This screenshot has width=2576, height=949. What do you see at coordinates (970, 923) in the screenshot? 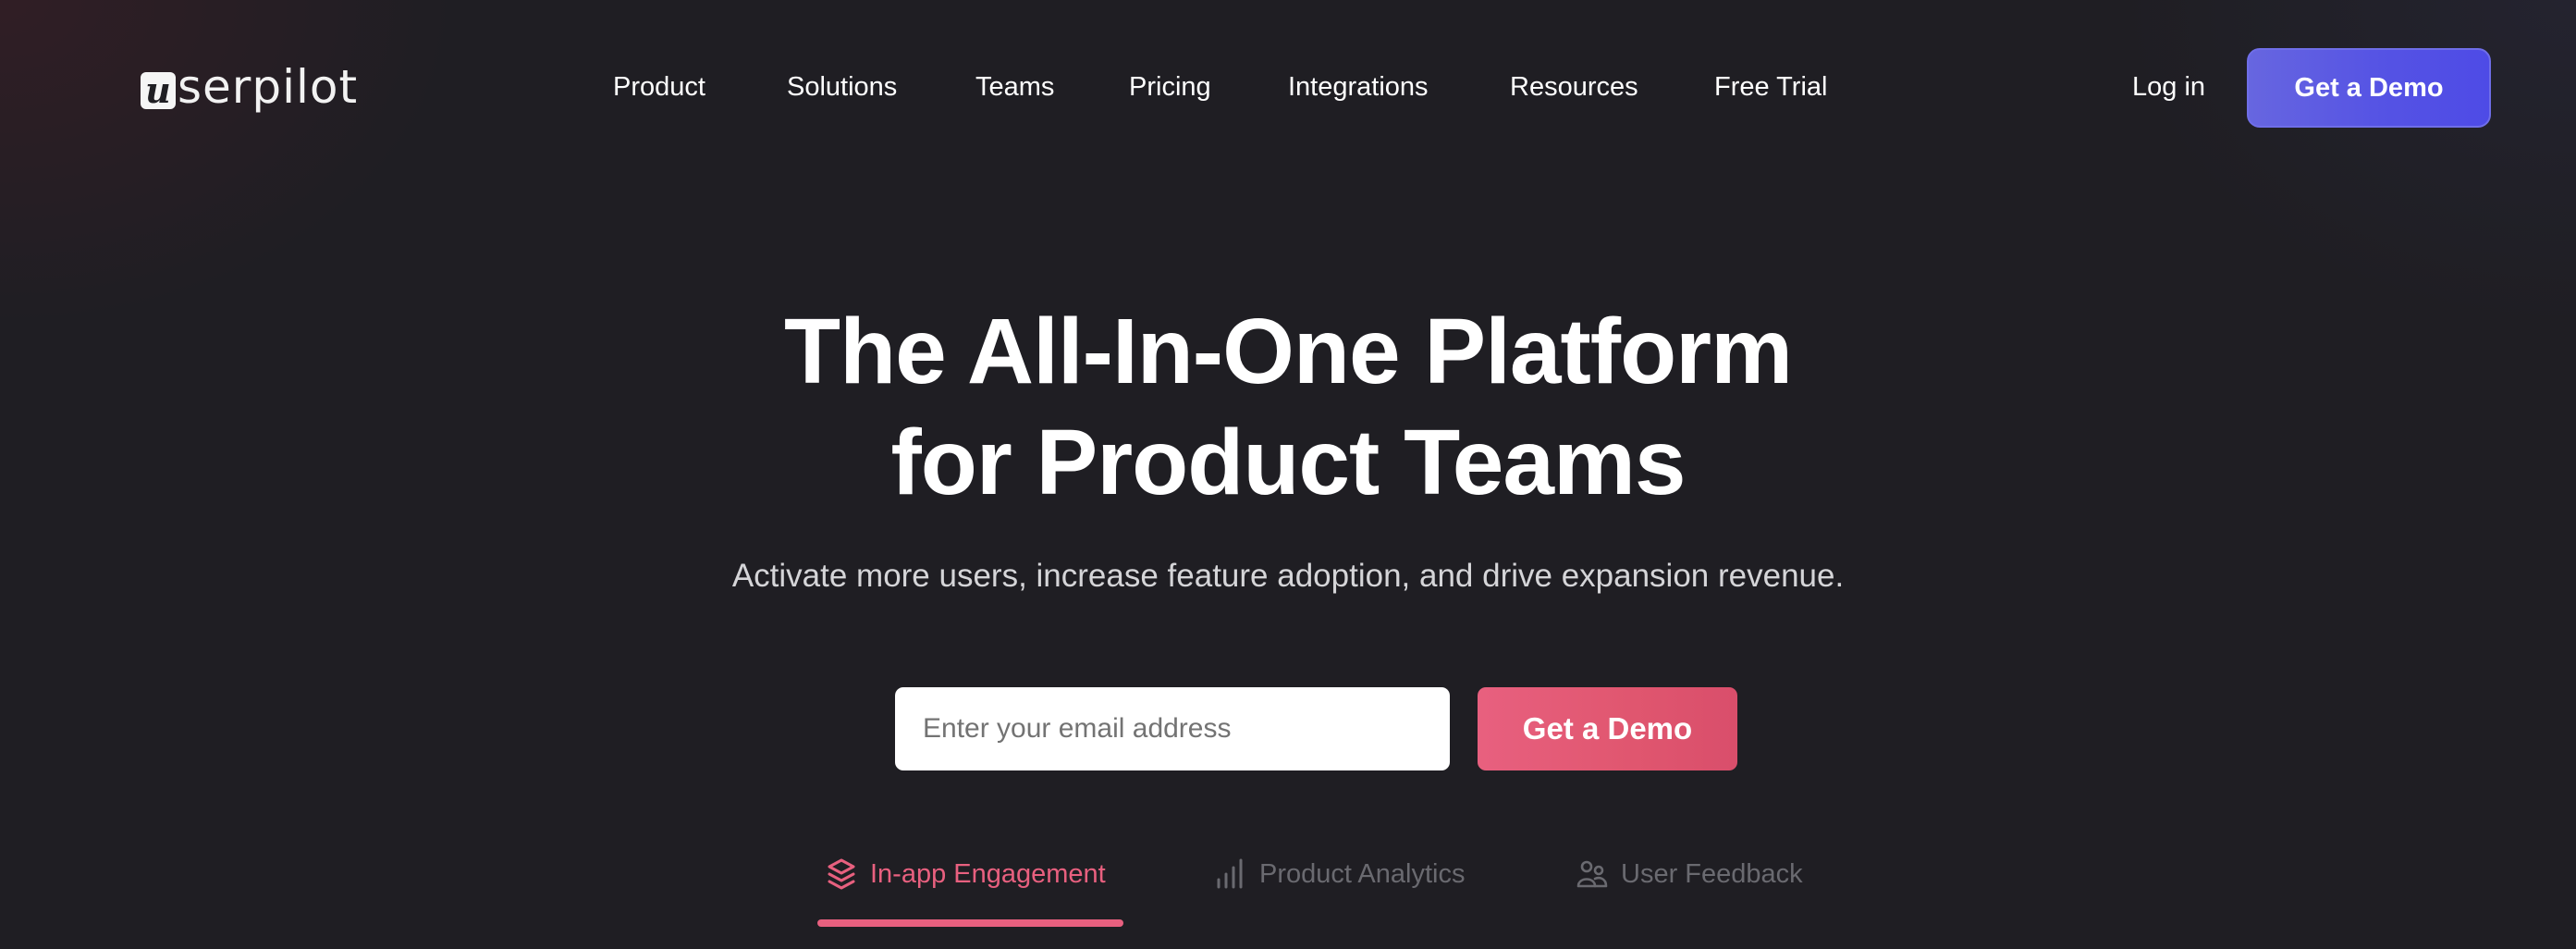
I see `active-tab-indicator` at bounding box center [970, 923].